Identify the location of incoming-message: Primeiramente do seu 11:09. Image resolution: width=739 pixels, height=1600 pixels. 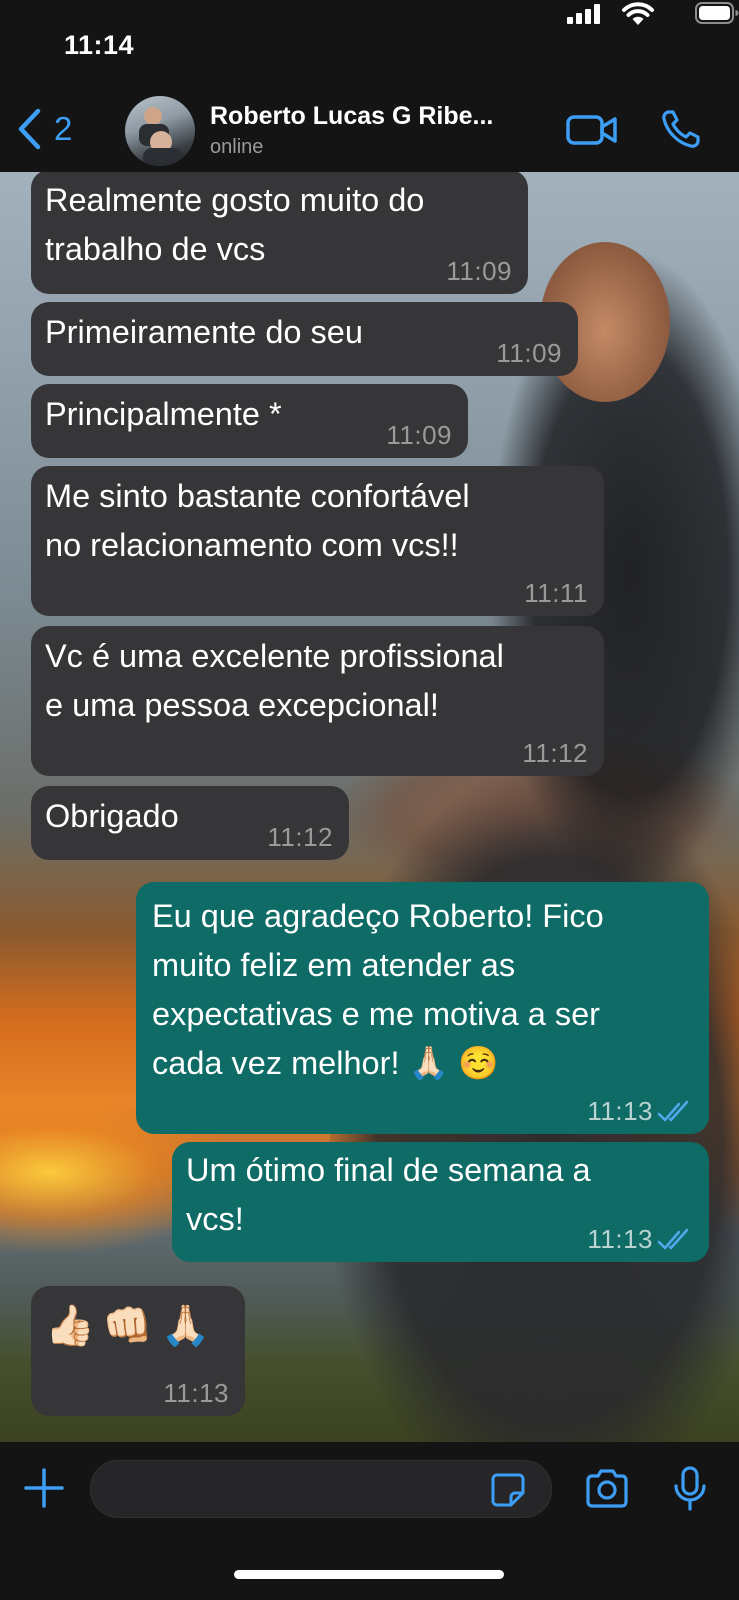
(304, 339).